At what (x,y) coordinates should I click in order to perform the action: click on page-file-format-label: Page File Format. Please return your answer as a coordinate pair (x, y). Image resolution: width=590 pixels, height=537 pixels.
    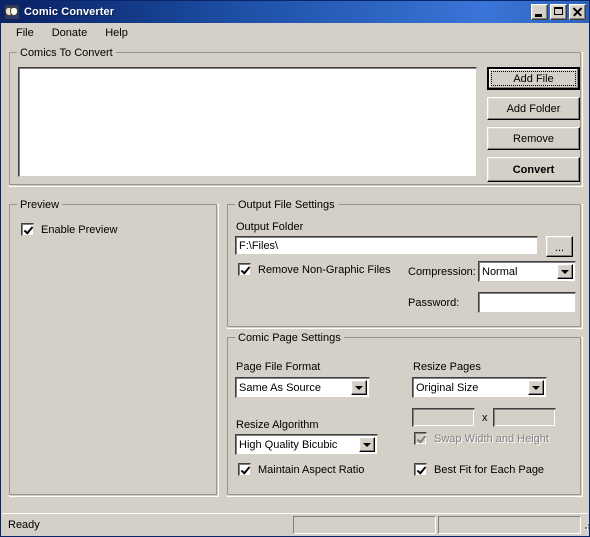
    Looking at the image, I should click on (278, 367).